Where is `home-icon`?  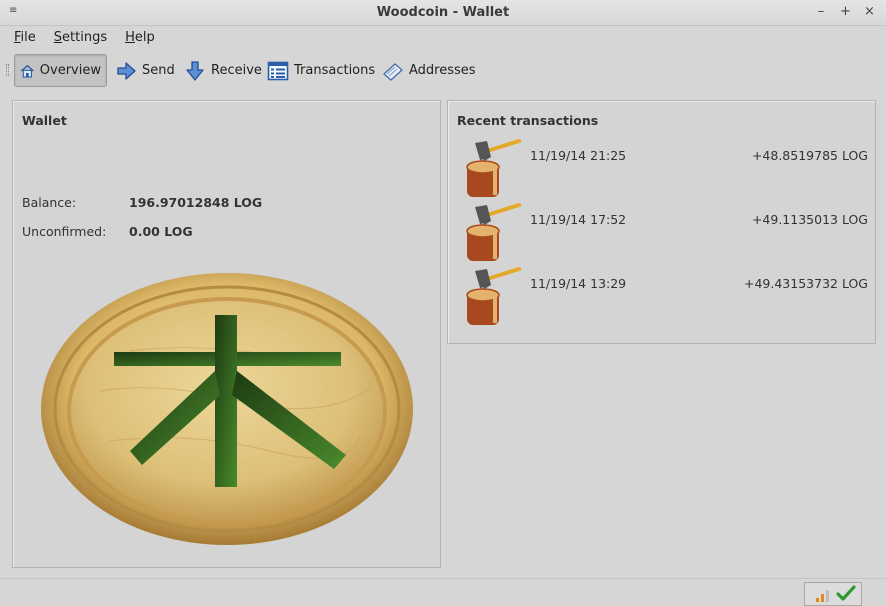
home-icon is located at coordinates (27, 71).